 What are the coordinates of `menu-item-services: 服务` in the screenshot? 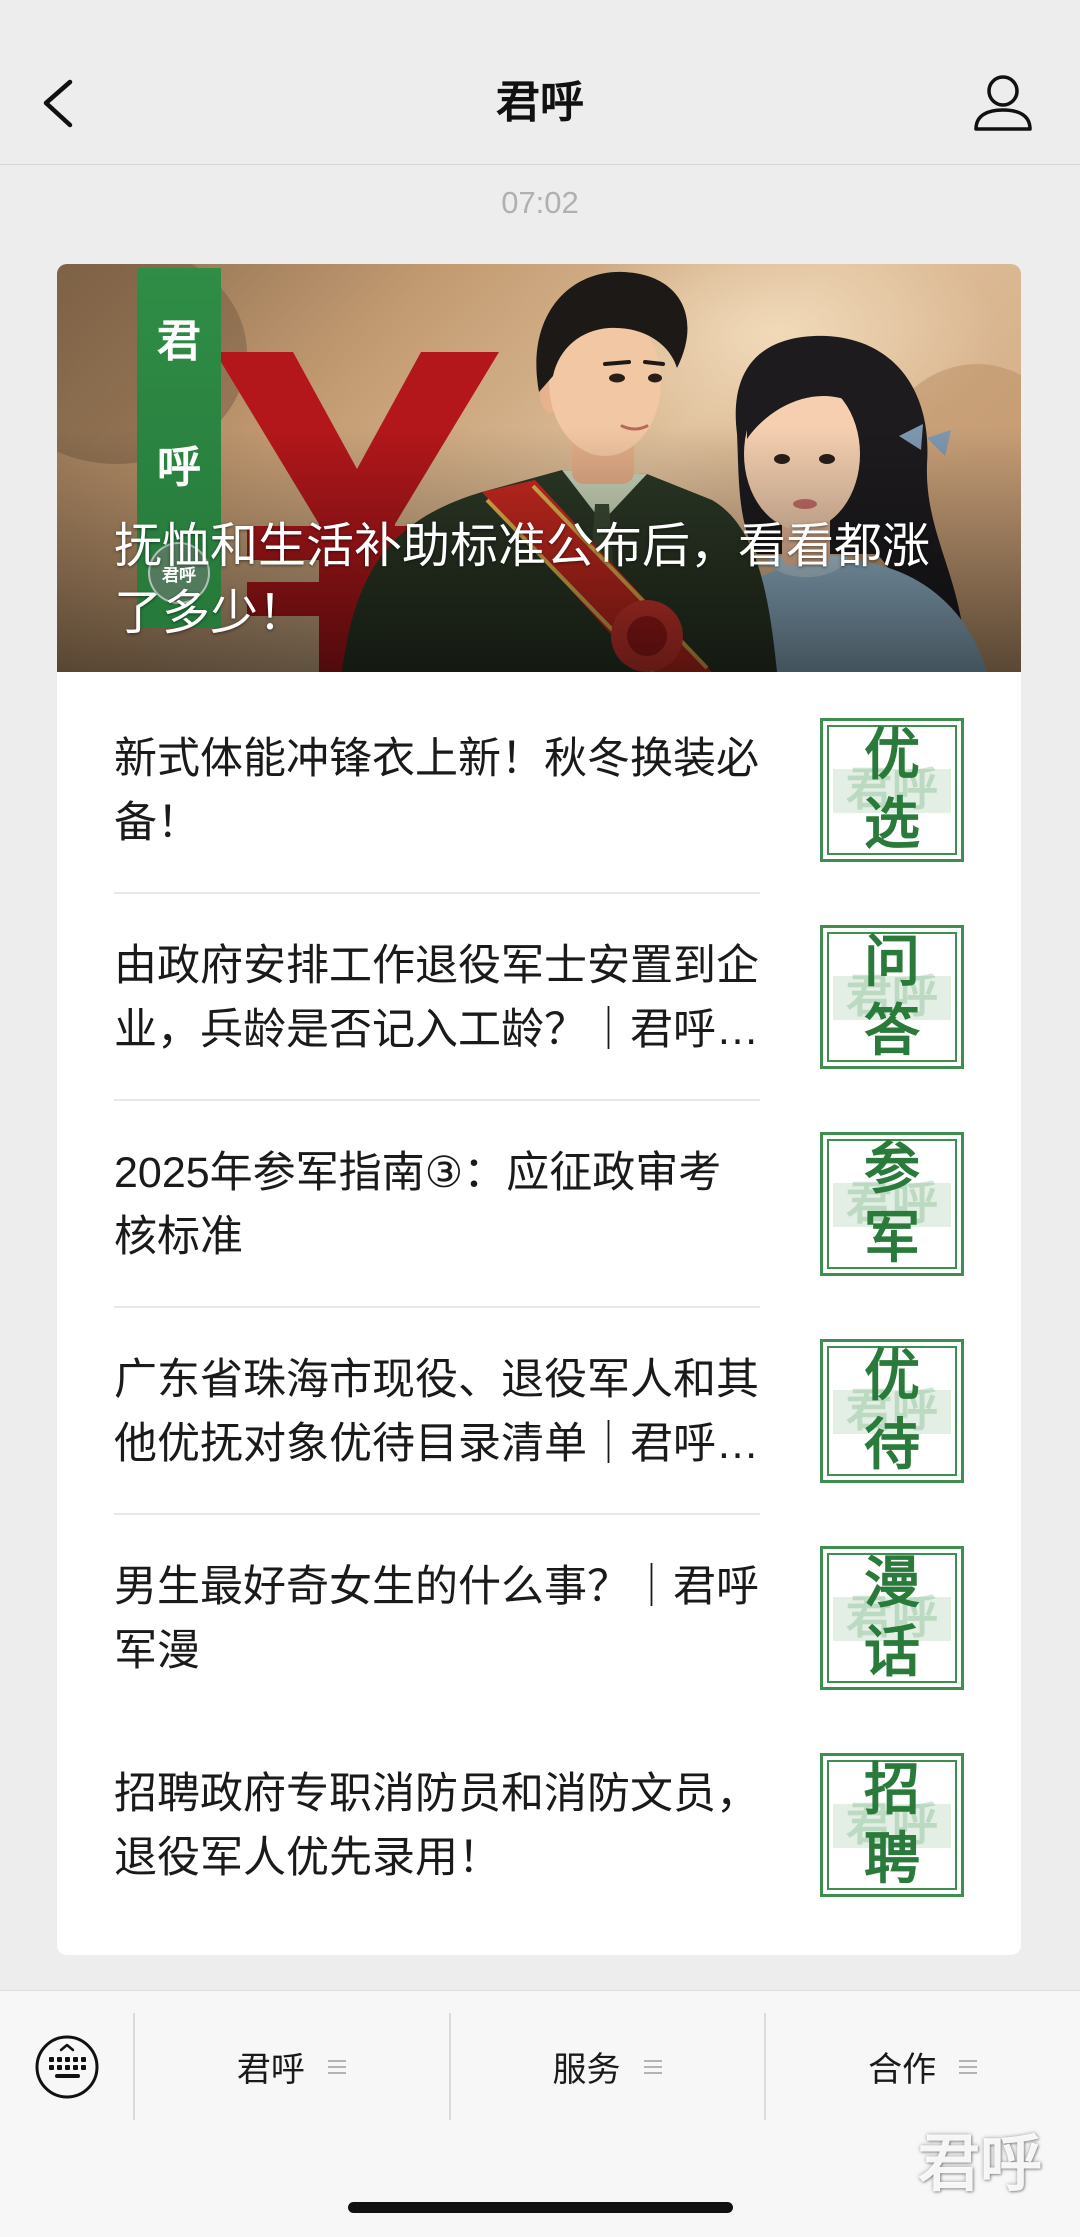 It's located at (606, 2066).